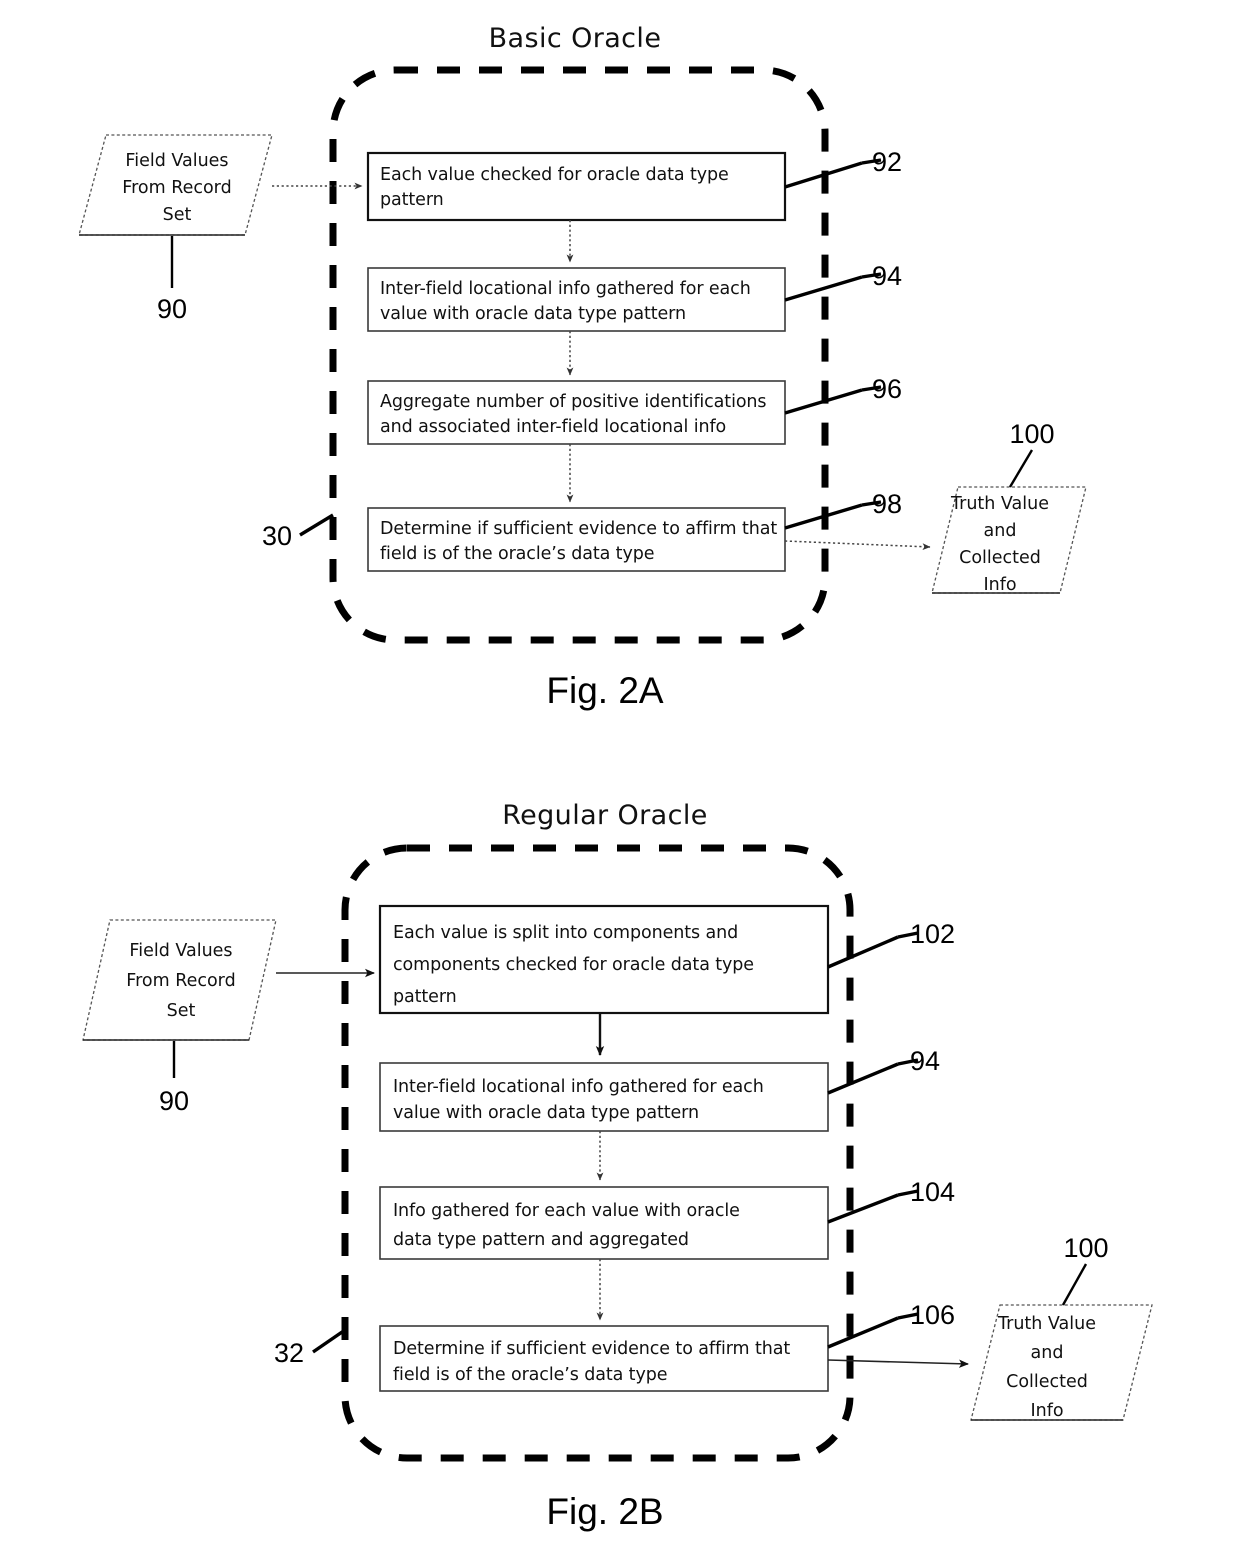  What do you see at coordinates (181, 1011) in the screenshot?
I see `input-2b-line-3: Set` at bounding box center [181, 1011].